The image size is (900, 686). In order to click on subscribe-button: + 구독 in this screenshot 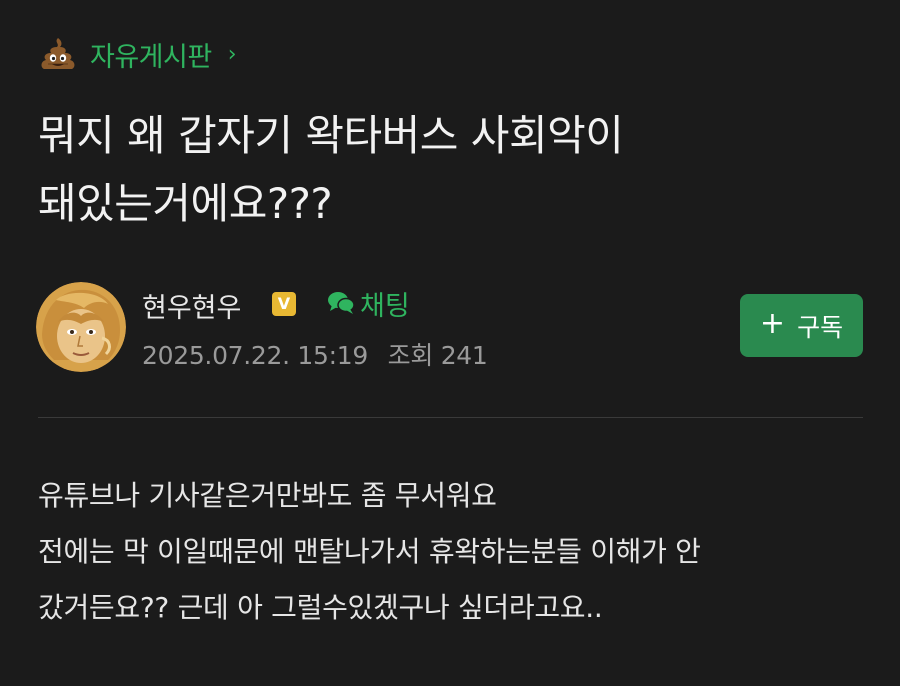, I will do `click(801, 325)`.